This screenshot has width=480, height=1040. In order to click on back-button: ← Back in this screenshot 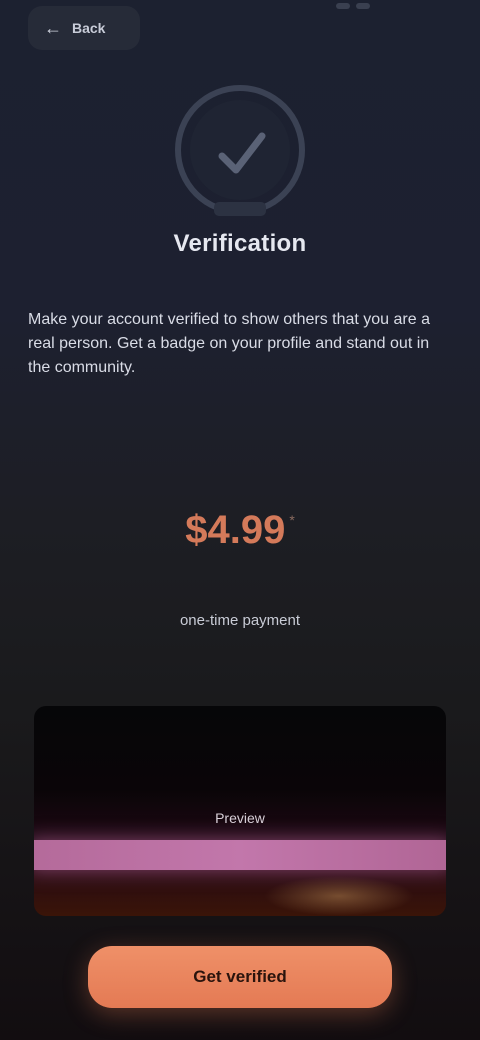, I will do `click(84, 28)`.